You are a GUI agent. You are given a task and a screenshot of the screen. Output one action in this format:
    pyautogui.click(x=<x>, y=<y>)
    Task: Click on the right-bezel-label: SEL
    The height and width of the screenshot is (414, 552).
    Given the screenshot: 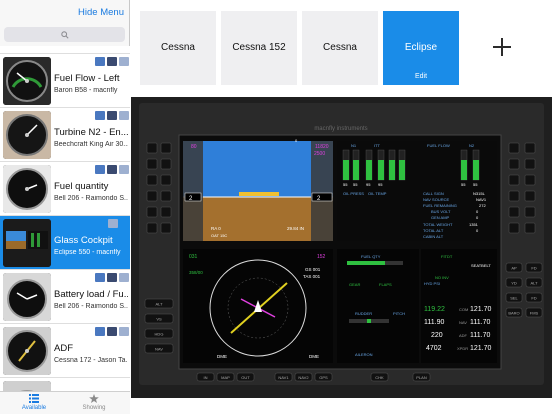 What is the action you would take?
    pyautogui.click(x=514, y=298)
    